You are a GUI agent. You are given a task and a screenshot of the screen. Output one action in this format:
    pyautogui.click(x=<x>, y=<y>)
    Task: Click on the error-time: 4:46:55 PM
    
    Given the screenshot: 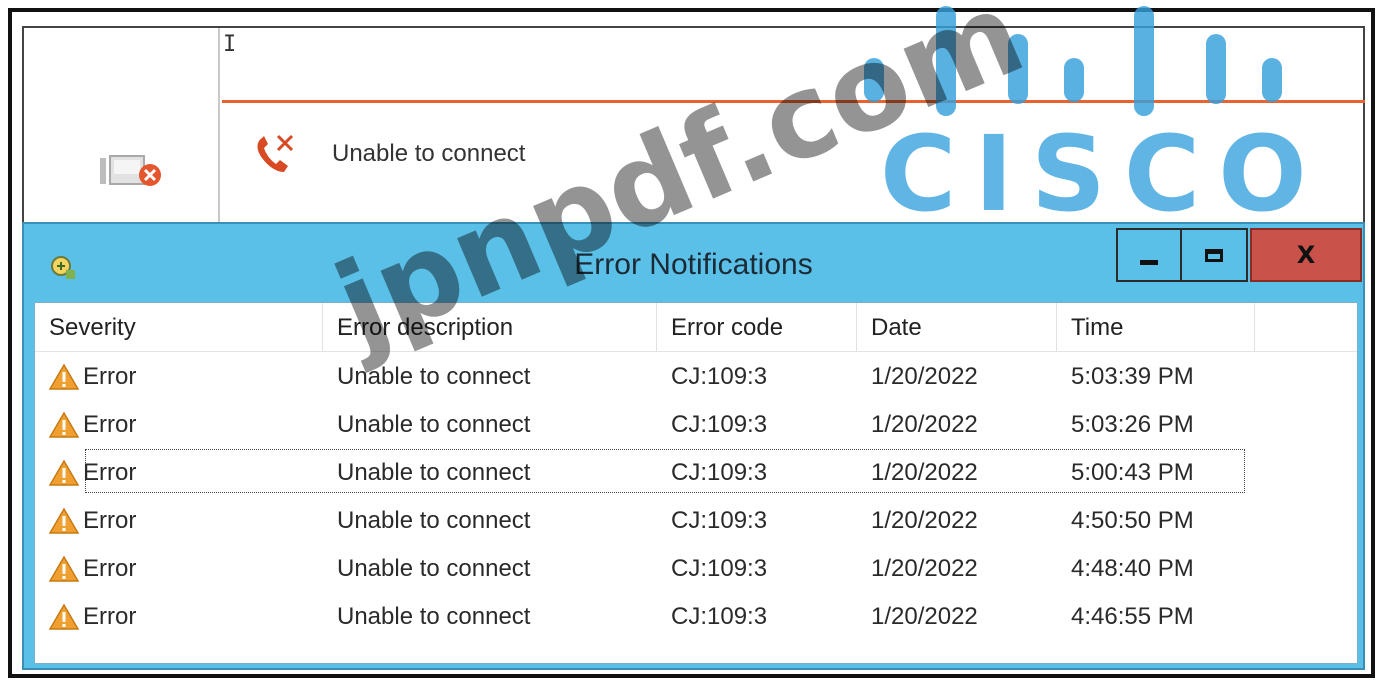 What is the action you would take?
    pyautogui.click(x=1132, y=616)
    